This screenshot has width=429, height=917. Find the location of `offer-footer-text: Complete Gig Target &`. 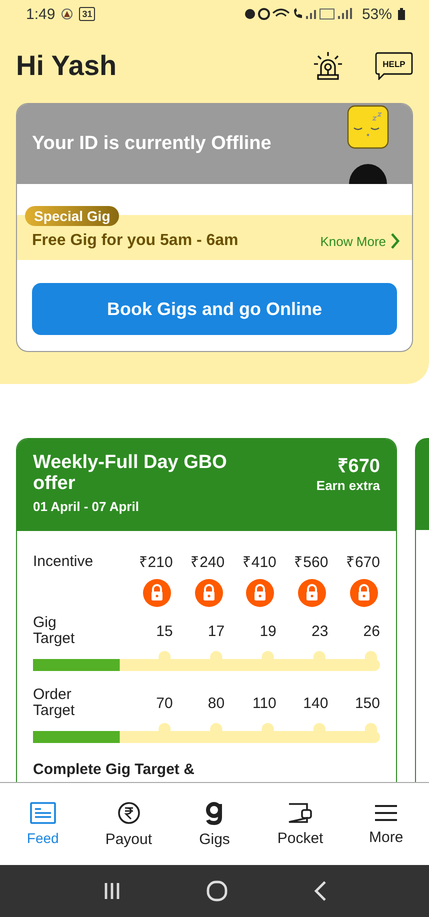

offer-footer-text: Complete Gig Target & is located at coordinates (114, 769).